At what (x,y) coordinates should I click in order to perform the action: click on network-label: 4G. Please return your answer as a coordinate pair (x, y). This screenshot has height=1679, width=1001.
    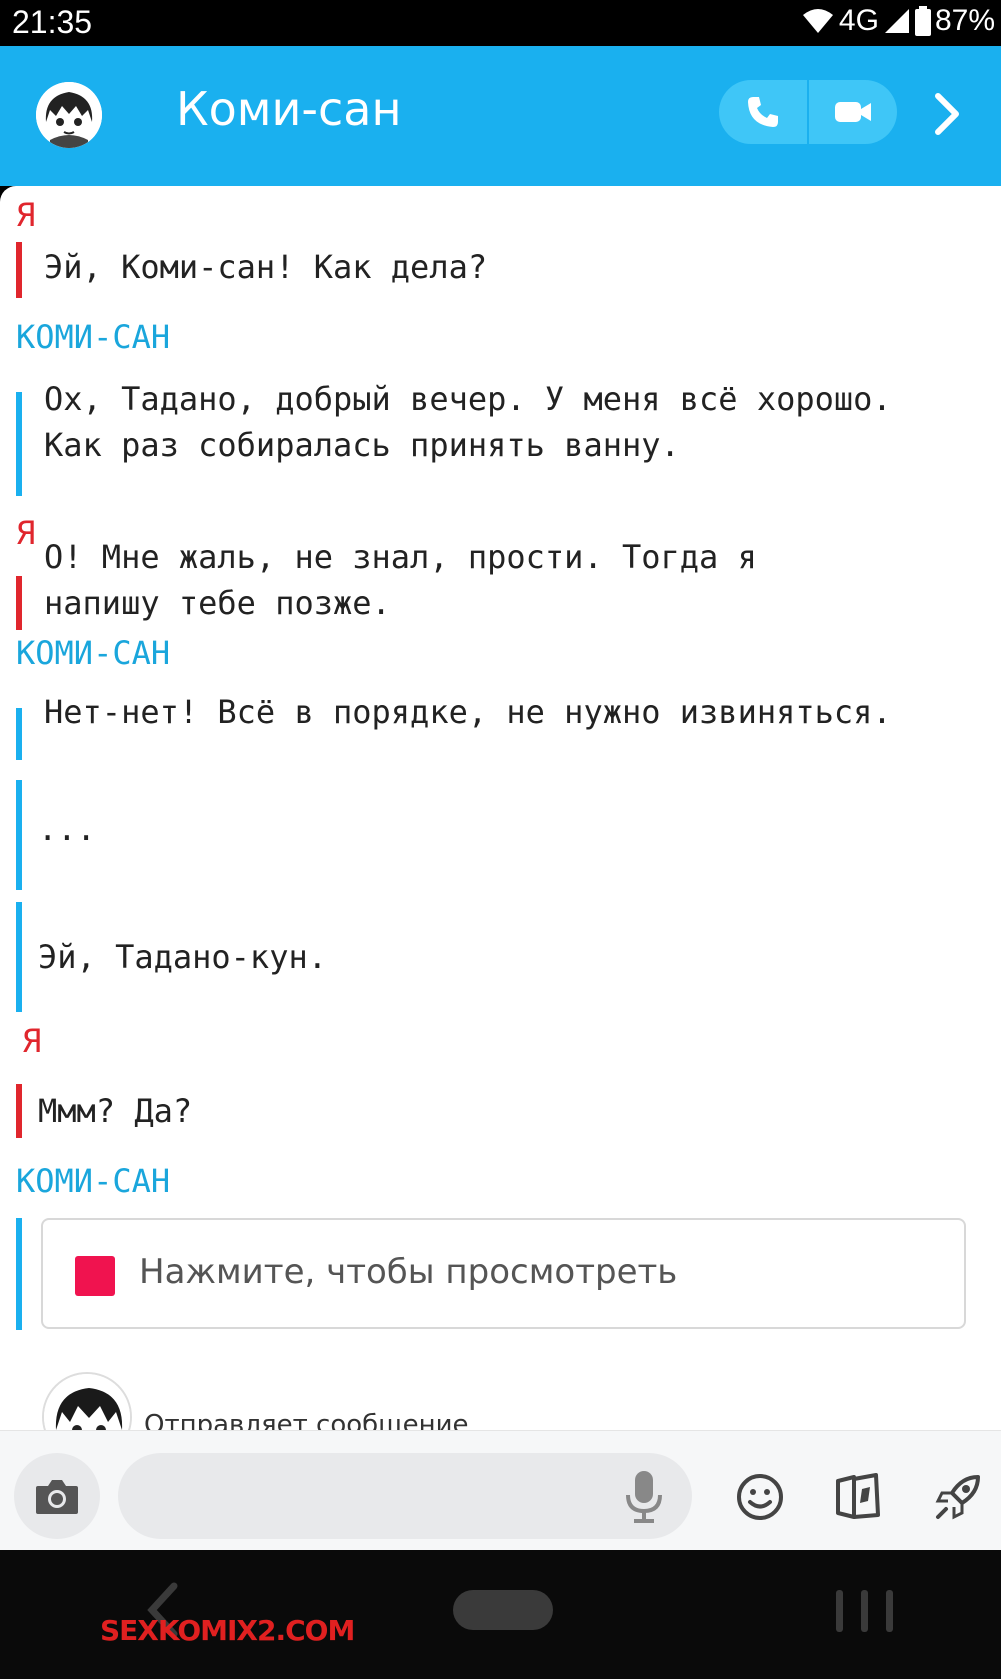
    Looking at the image, I should click on (858, 20).